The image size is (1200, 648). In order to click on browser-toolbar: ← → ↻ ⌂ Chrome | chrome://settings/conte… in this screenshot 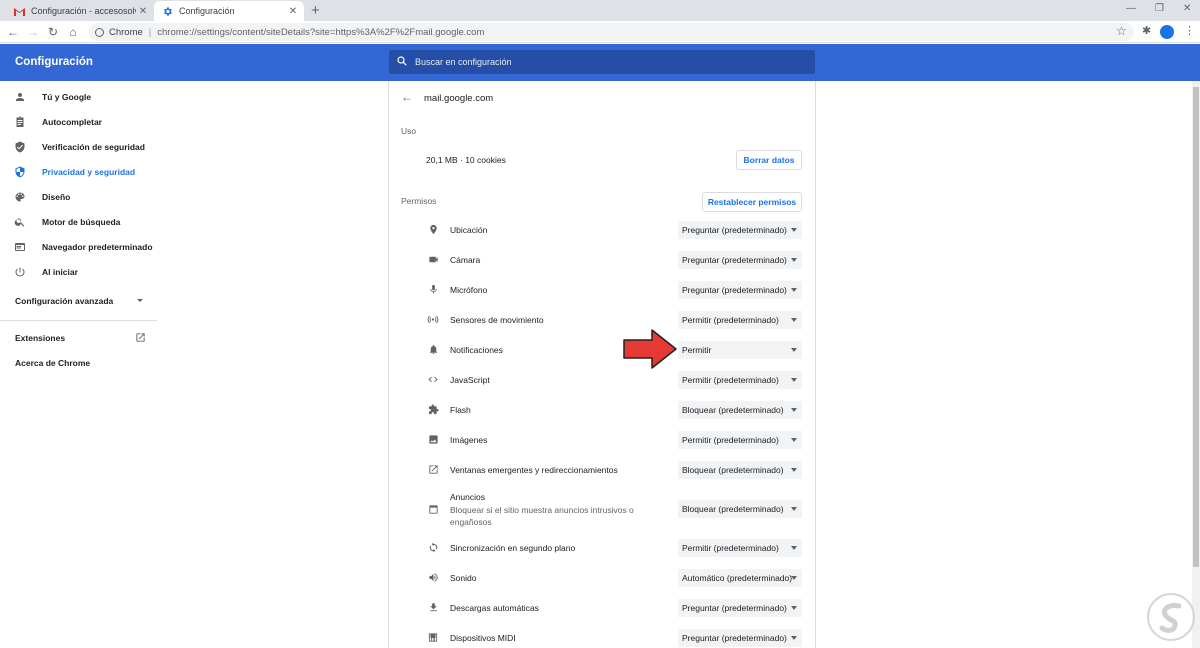, I will do `click(600, 32)`.